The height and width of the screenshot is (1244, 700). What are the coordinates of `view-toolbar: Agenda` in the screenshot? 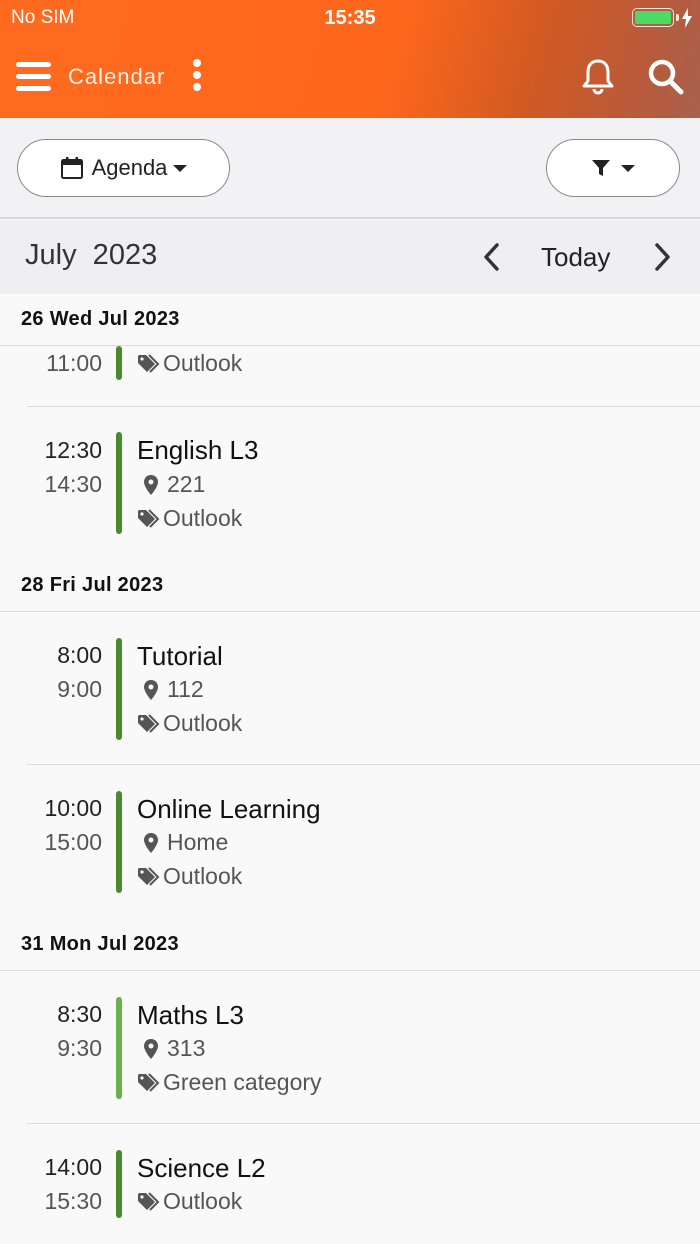 It's located at (350, 168).